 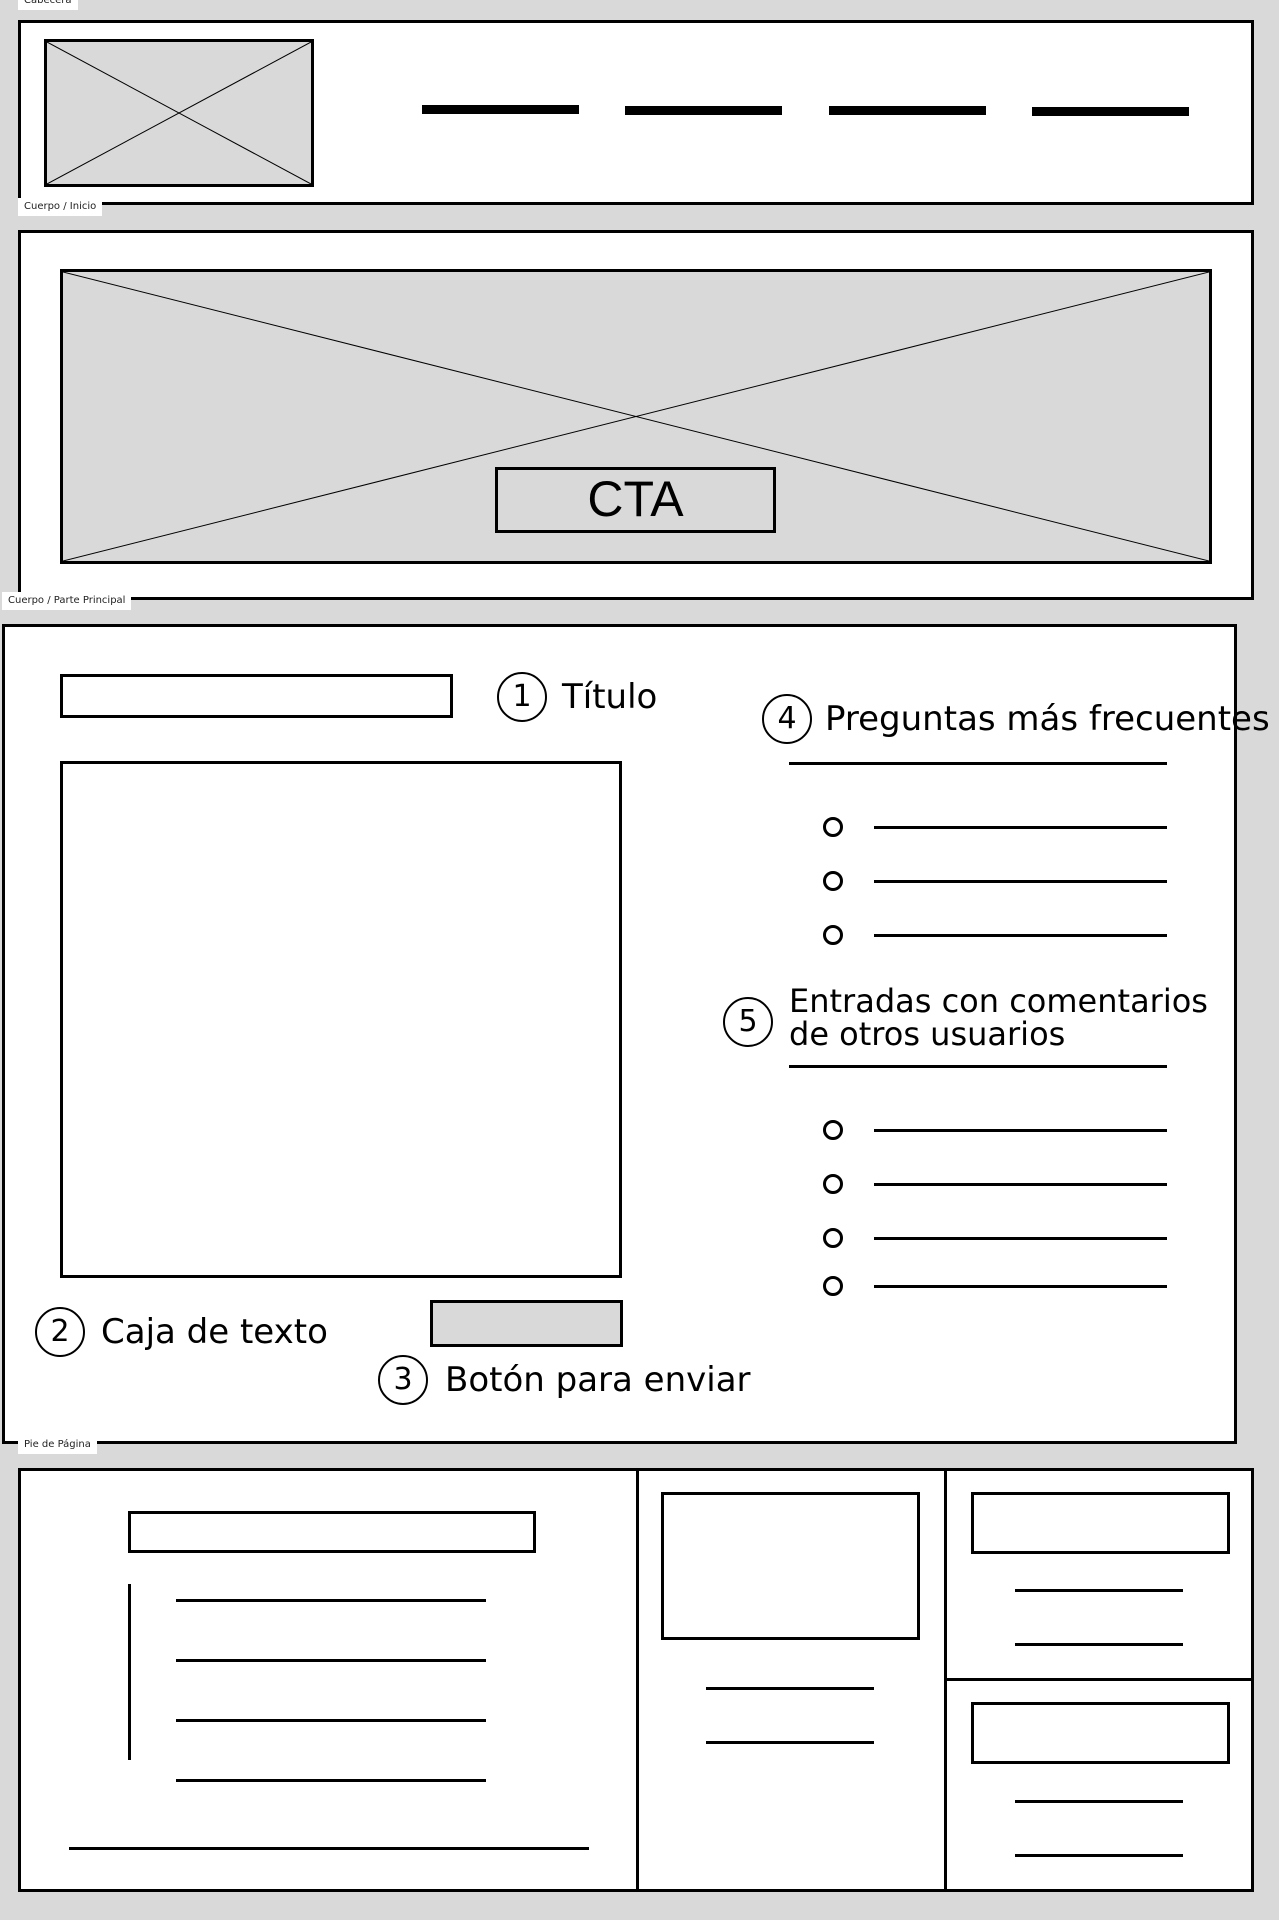 What do you see at coordinates (748, 1022) in the screenshot?
I see `annotation-number-5: 5` at bounding box center [748, 1022].